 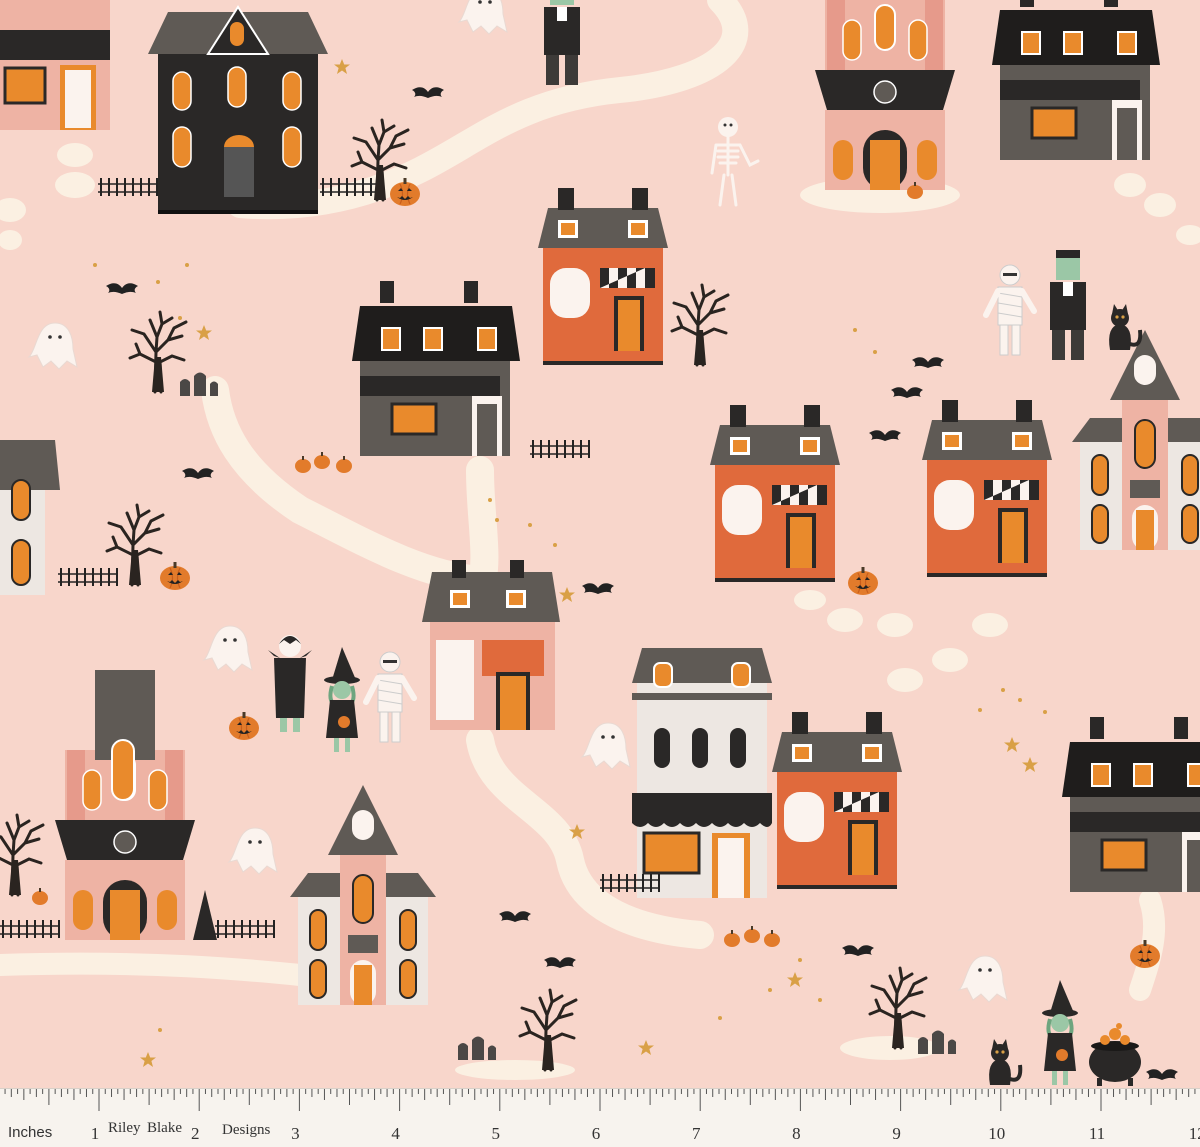 I want to click on ruler-number: 12, so click(x=1194, y=1133).